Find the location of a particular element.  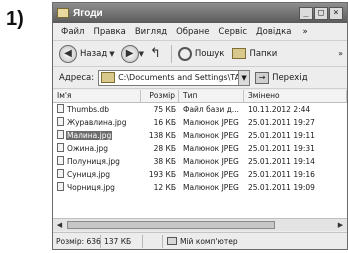

folders-button-label: Папки is located at coordinates (263, 54).